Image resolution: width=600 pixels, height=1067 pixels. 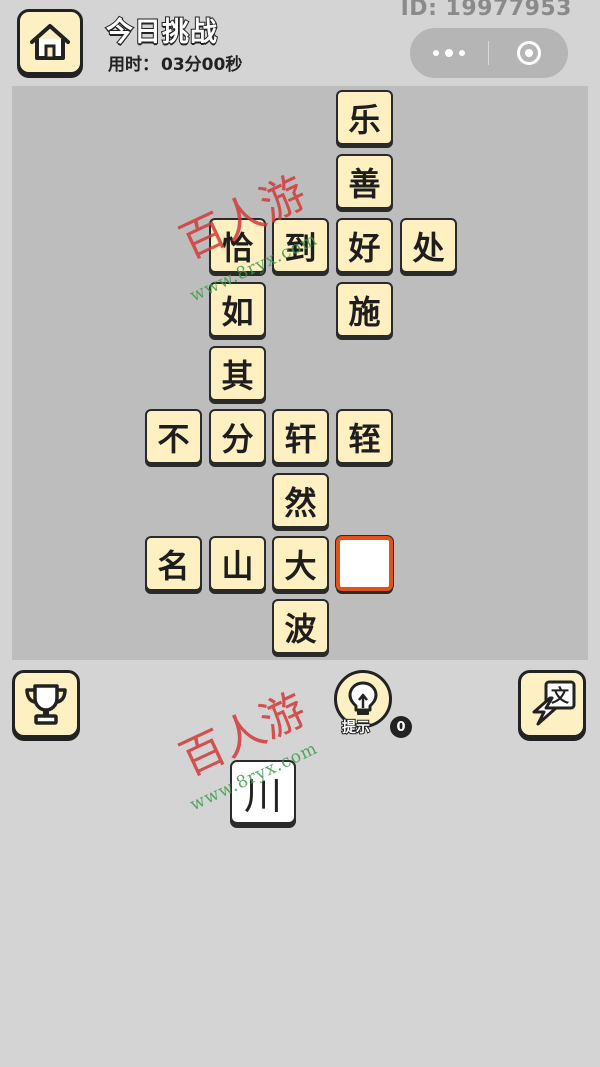 What do you see at coordinates (300, 500) in the screenshot?
I see `board-tile: 然` at bounding box center [300, 500].